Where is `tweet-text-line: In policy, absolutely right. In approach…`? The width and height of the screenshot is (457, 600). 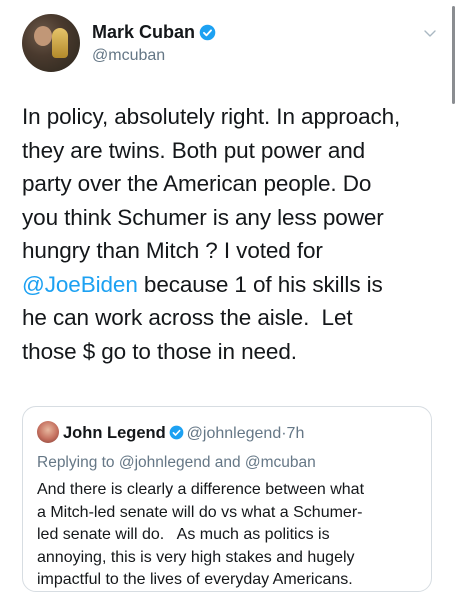 tweet-text-line: In policy, absolutely right. In approach… is located at coordinates (211, 116).